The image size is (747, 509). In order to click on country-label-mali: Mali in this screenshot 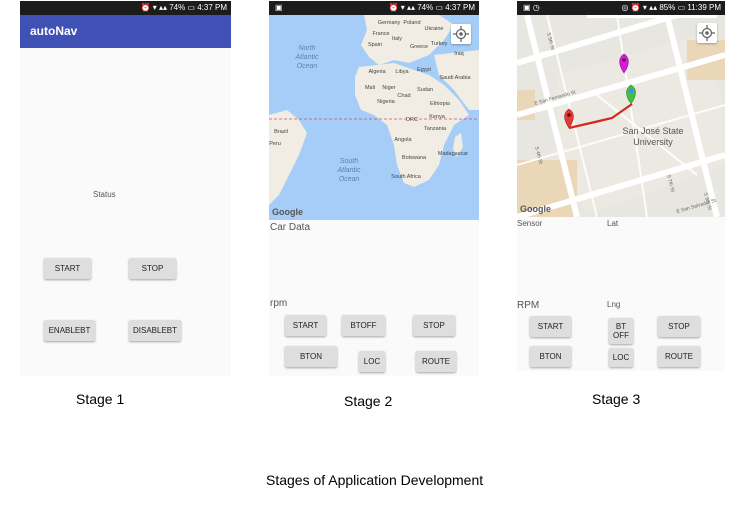, I will do `click(370, 88)`.